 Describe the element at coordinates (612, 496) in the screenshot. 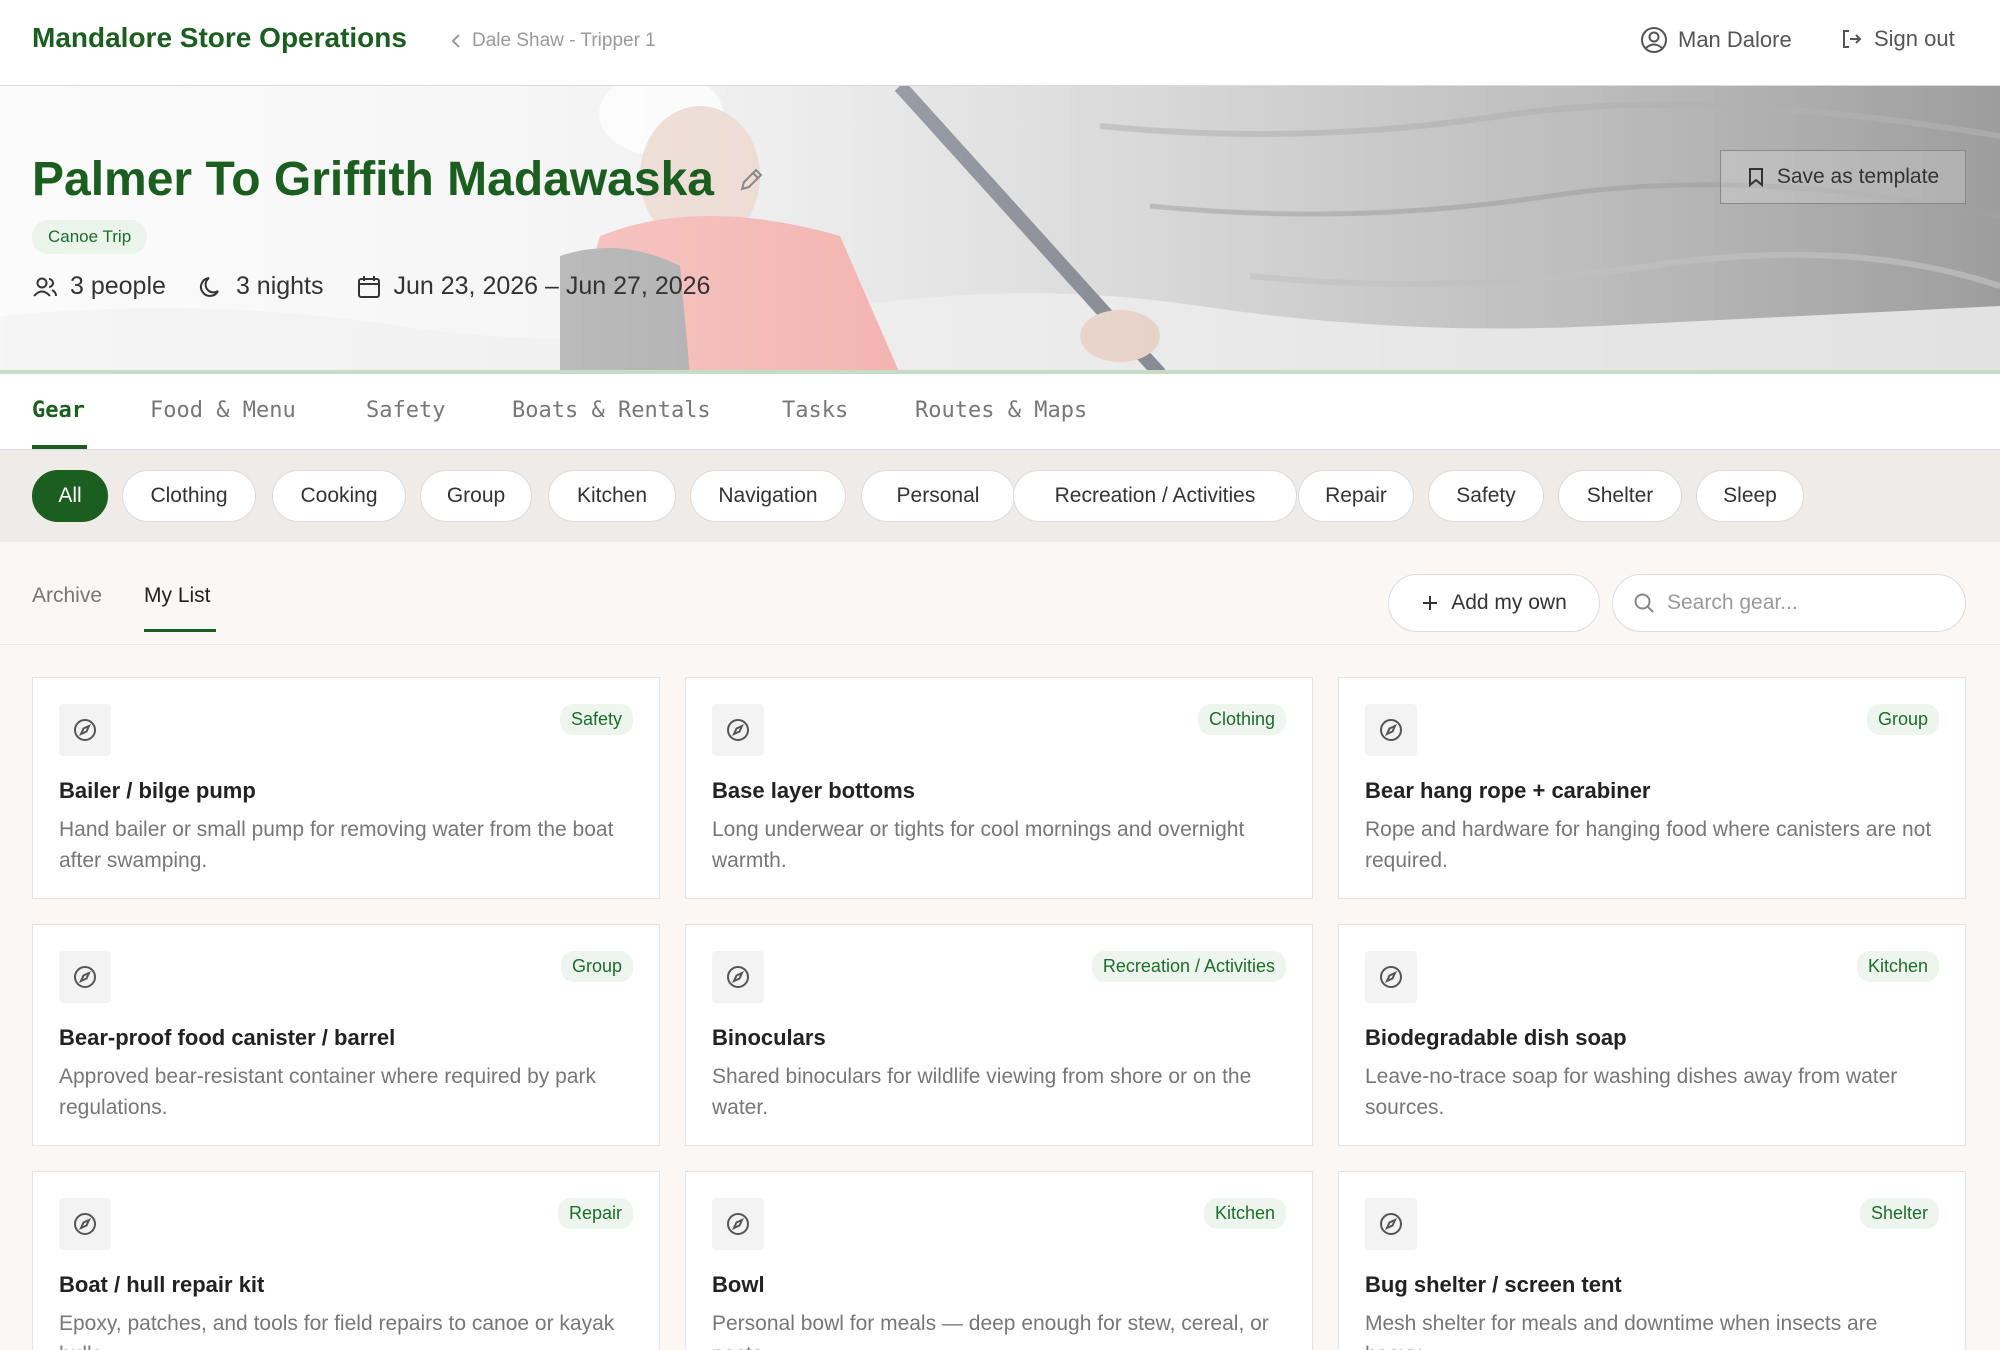

I see `category-chip-kitchen: Kitchen` at that location.